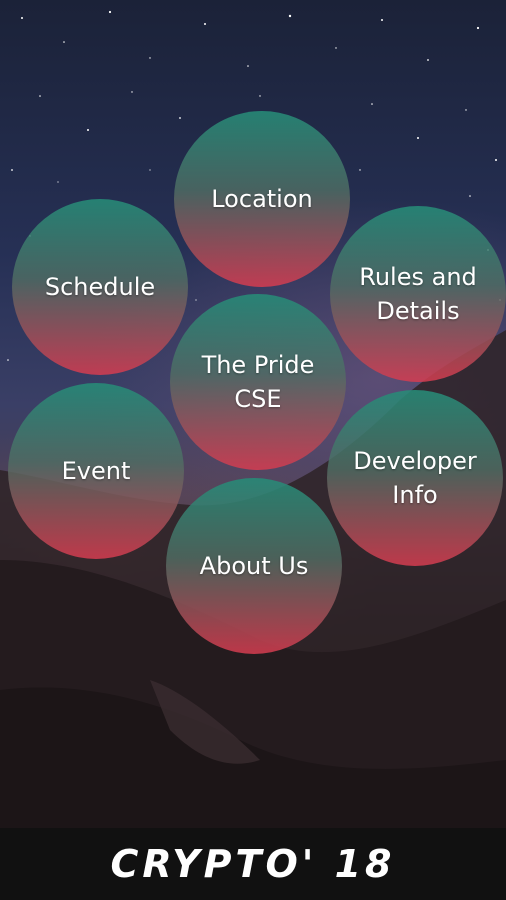 This screenshot has width=506, height=900. I want to click on about-us-label: About Us, so click(254, 566).